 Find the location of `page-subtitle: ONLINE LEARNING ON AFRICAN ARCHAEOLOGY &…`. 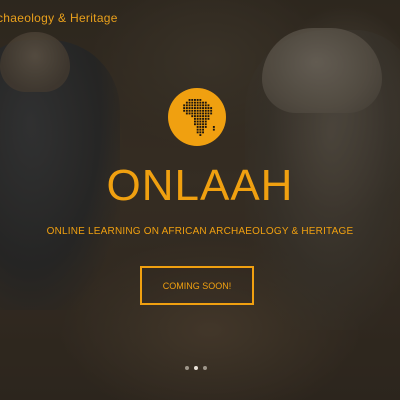

page-subtitle: ONLINE LEARNING ON AFRICAN ARCHAEOLOGY &… is located at coordinates (200, 231).